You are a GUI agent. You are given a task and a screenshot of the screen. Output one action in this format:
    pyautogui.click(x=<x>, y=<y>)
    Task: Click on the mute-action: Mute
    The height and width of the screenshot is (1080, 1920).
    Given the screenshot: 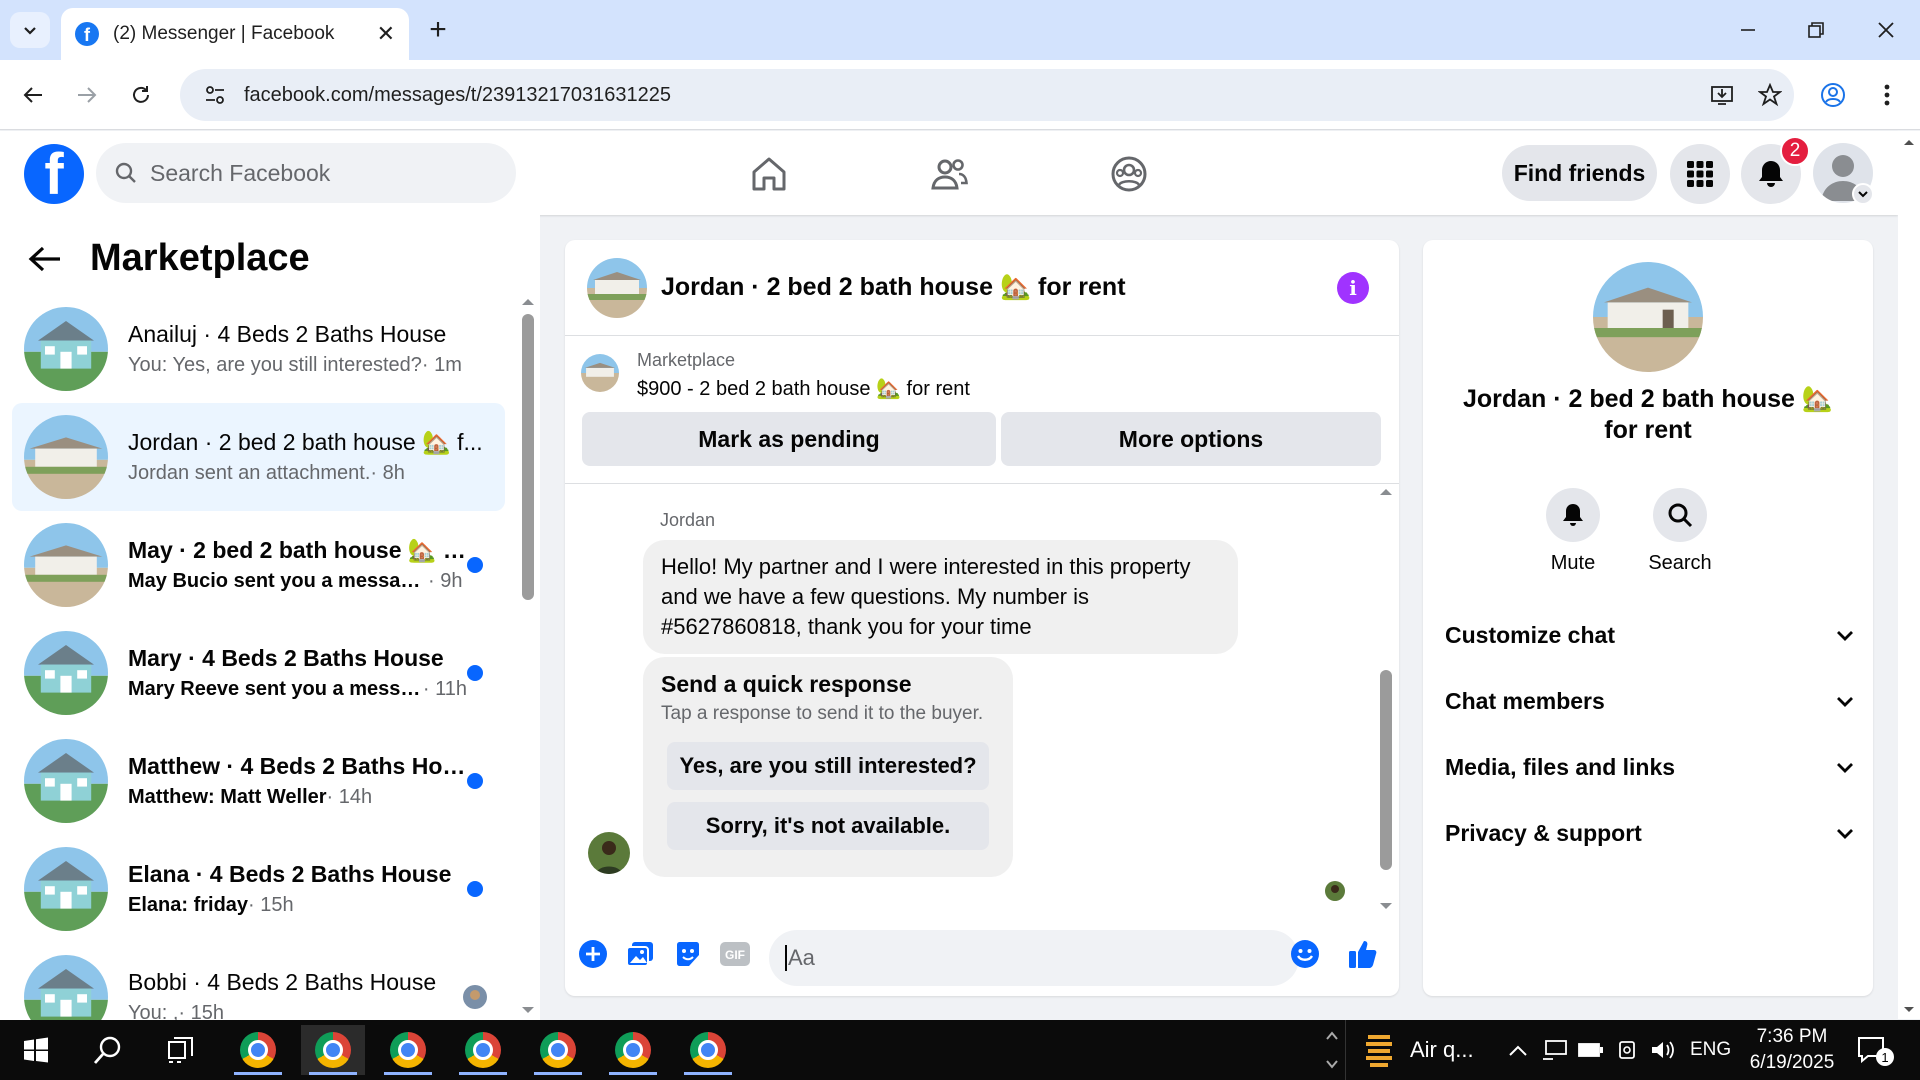 What is the action you would take?
    pyautogui.click(x=1573, y=531)
    